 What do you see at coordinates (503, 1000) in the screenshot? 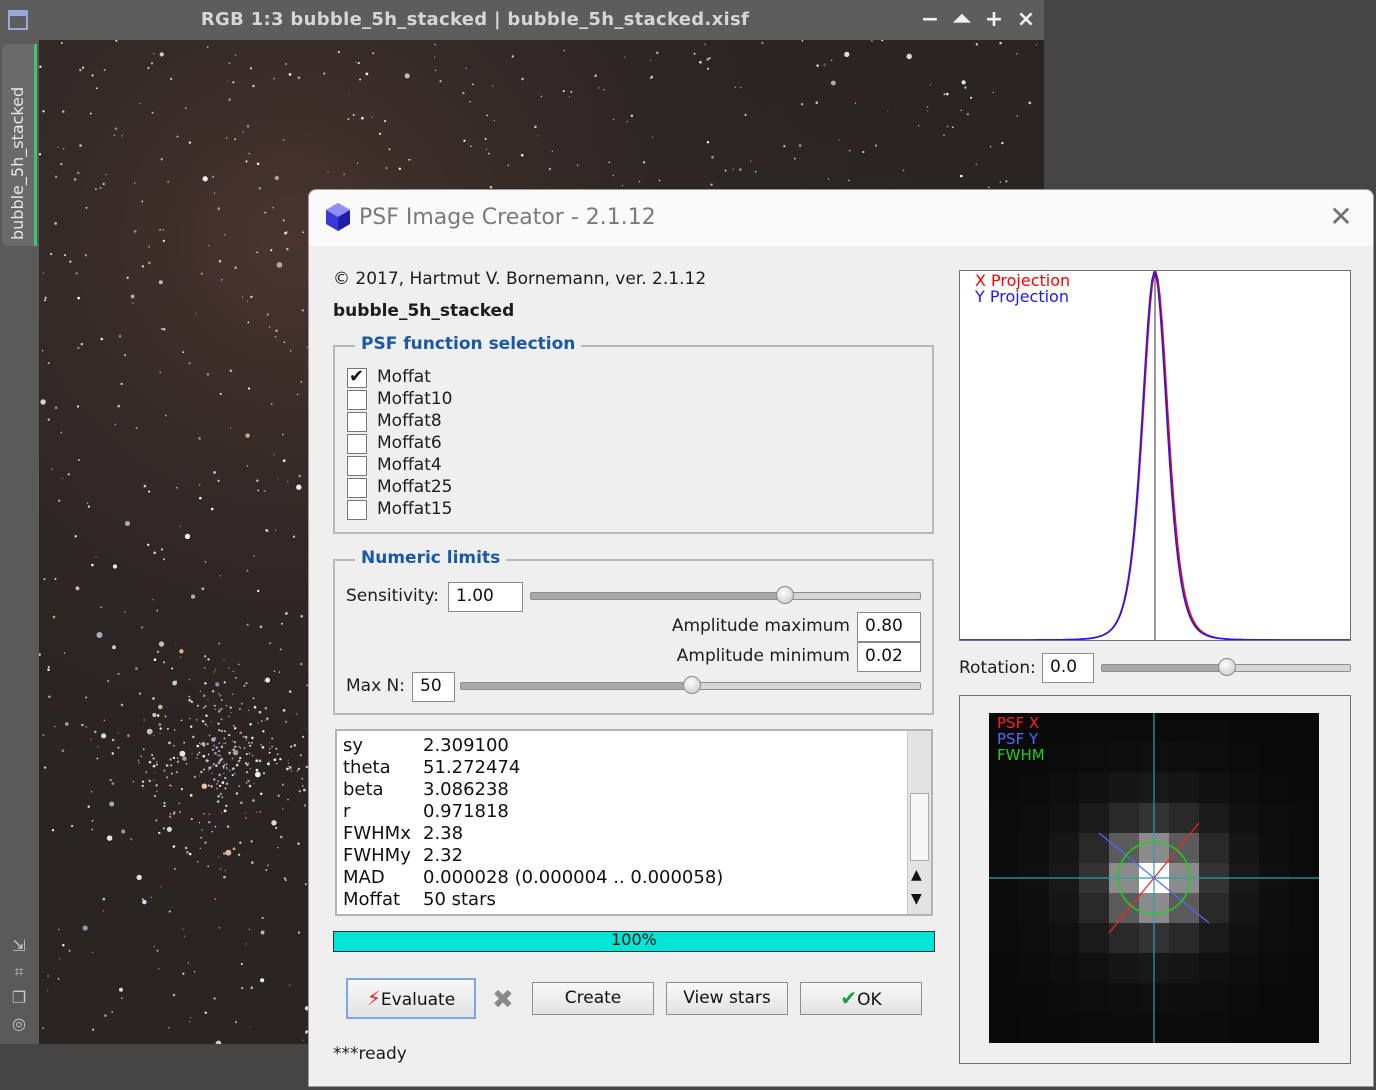
I see `cross-icon: ✖` at bounding box center [503, 1000].